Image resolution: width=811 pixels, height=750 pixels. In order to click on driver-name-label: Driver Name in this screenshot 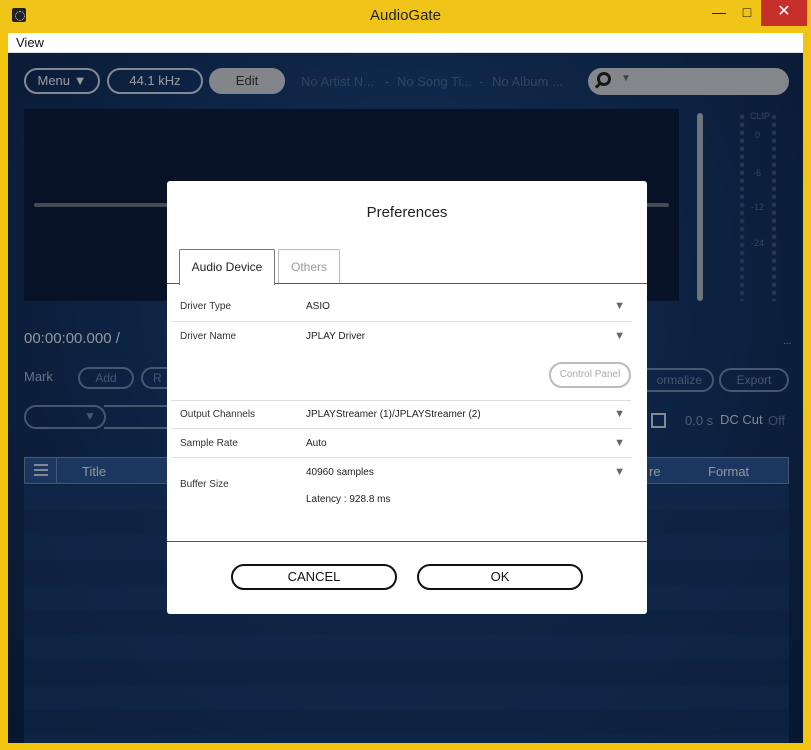, I will do `click(208, 336)`.